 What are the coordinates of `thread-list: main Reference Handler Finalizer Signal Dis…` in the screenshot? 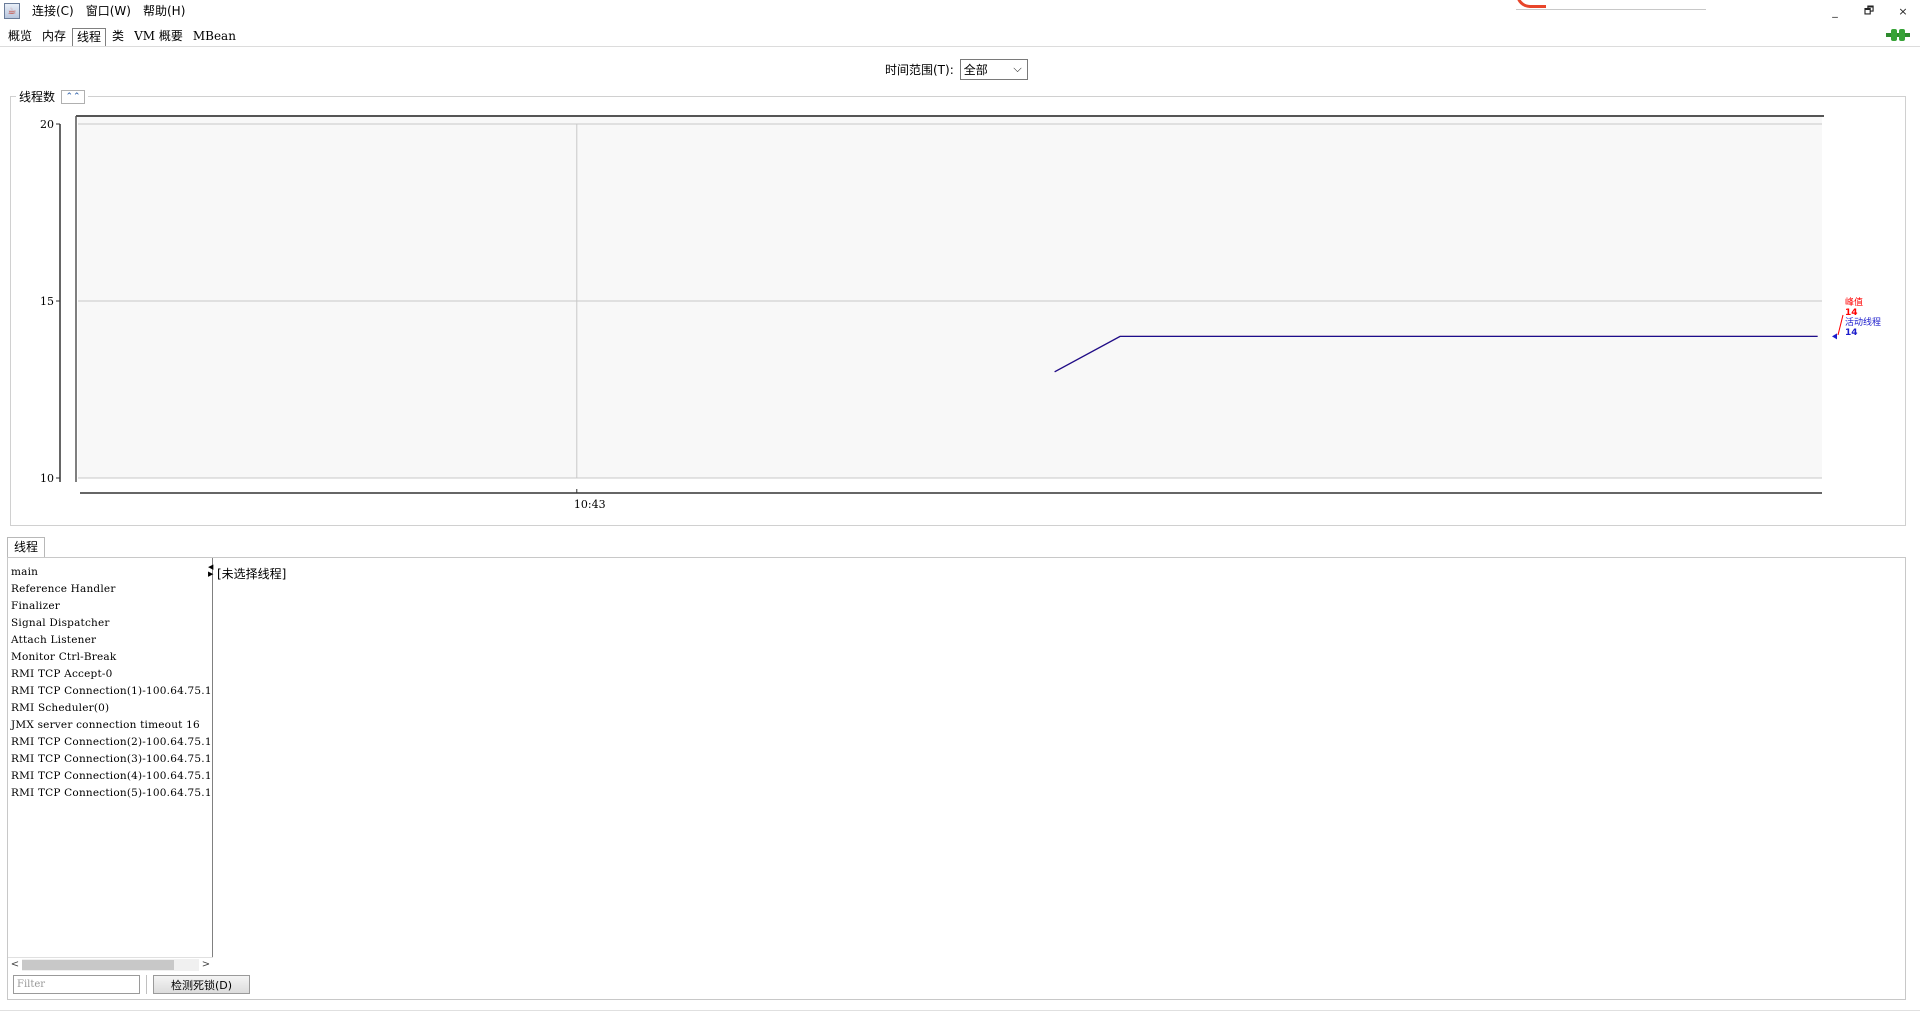 It's located at (110, 758).